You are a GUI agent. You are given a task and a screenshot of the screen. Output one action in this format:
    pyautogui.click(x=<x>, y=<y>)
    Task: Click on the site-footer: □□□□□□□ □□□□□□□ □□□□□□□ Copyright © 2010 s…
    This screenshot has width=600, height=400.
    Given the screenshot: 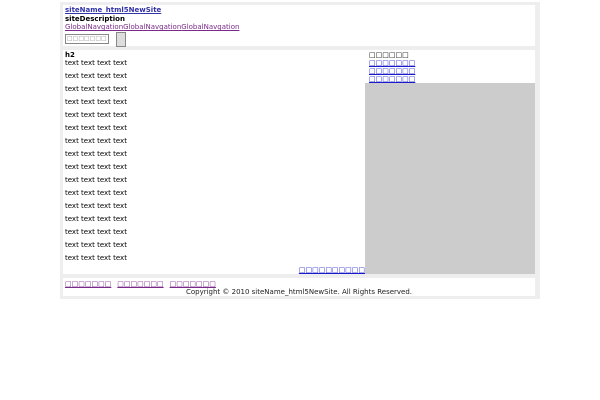 What is the action you would take?
    pyautogui.click(x=299, y=287)
    